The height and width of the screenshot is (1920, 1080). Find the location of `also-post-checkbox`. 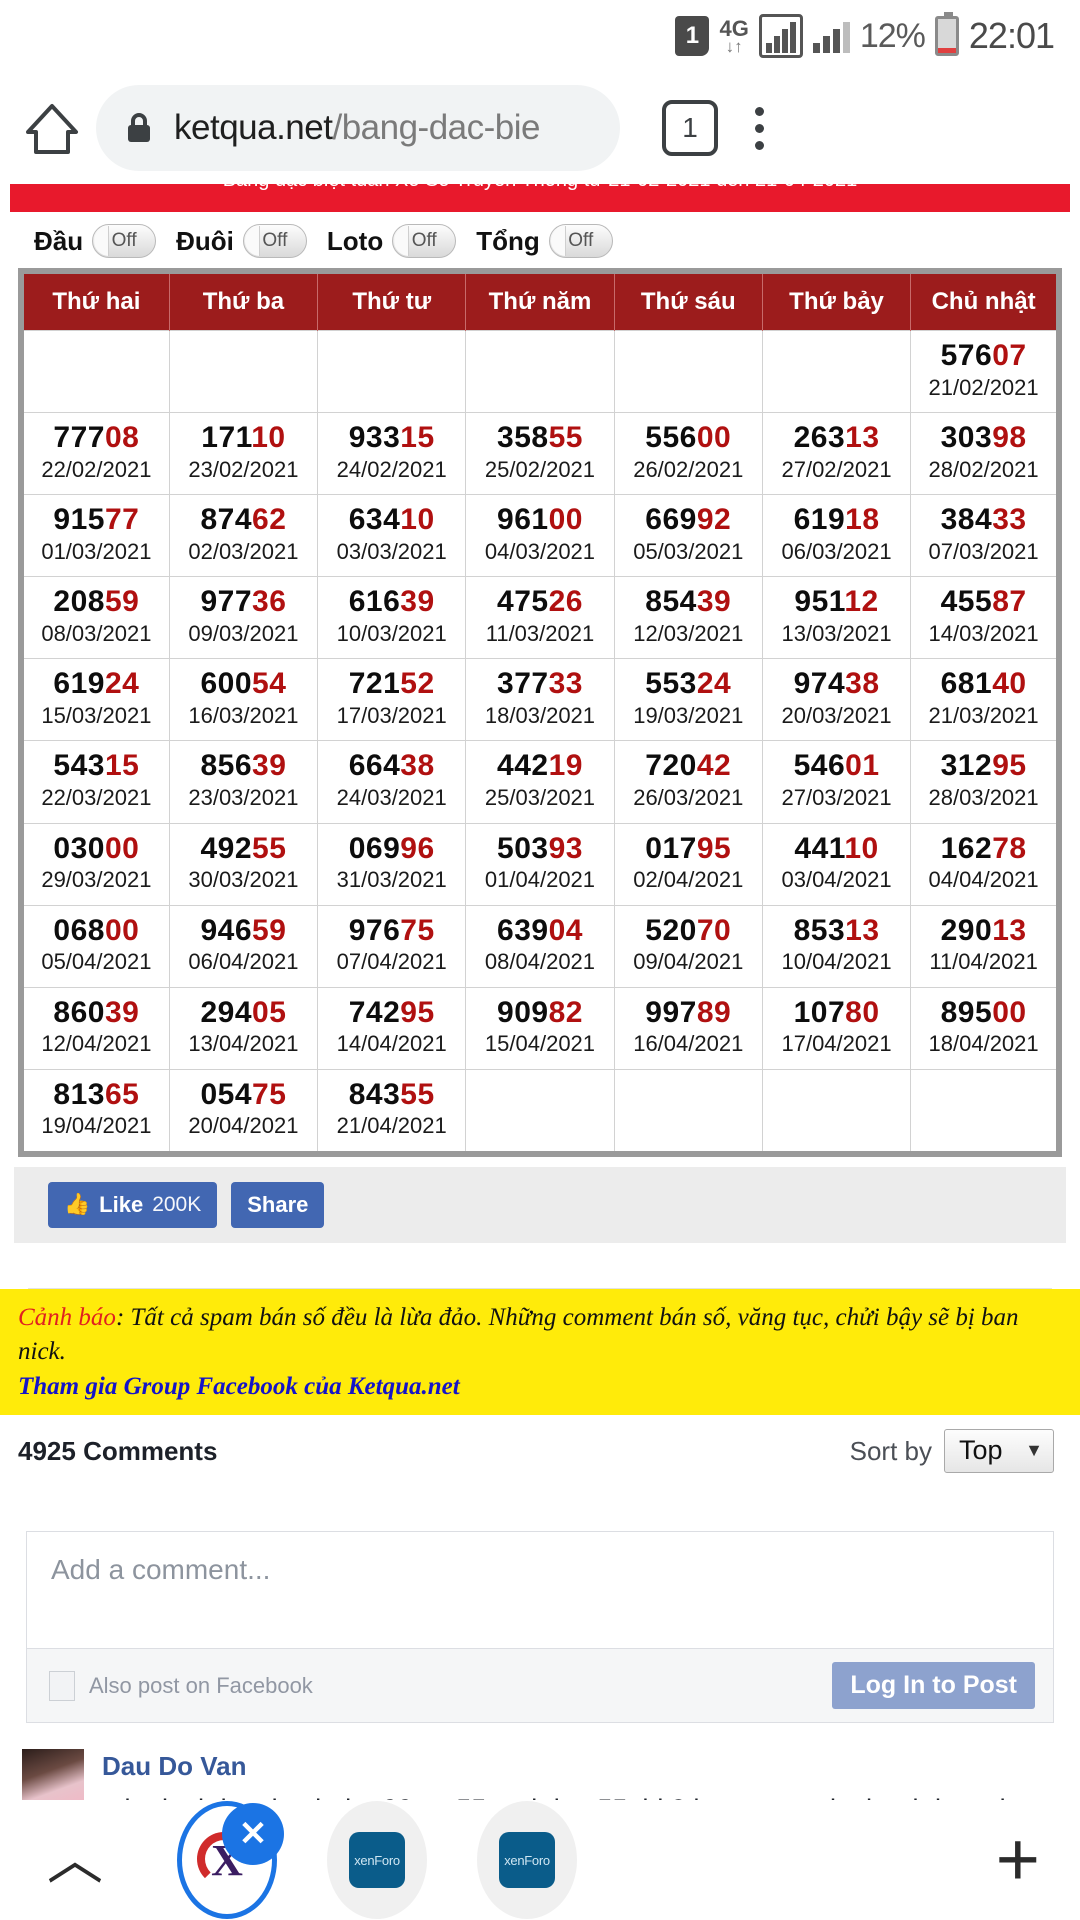

also-post-checkbox is located at coordinates (62, 1685).